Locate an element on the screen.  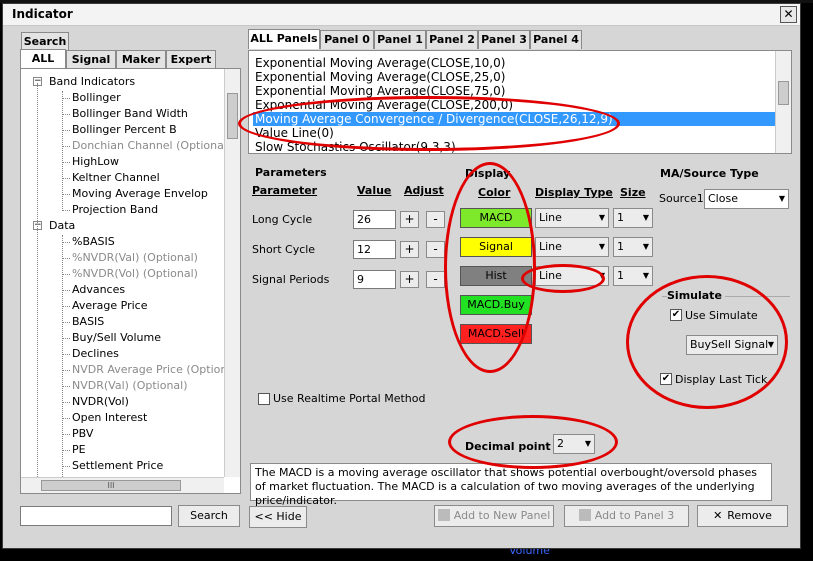
tab-maker: Maker is located at coordinates (141, 59).